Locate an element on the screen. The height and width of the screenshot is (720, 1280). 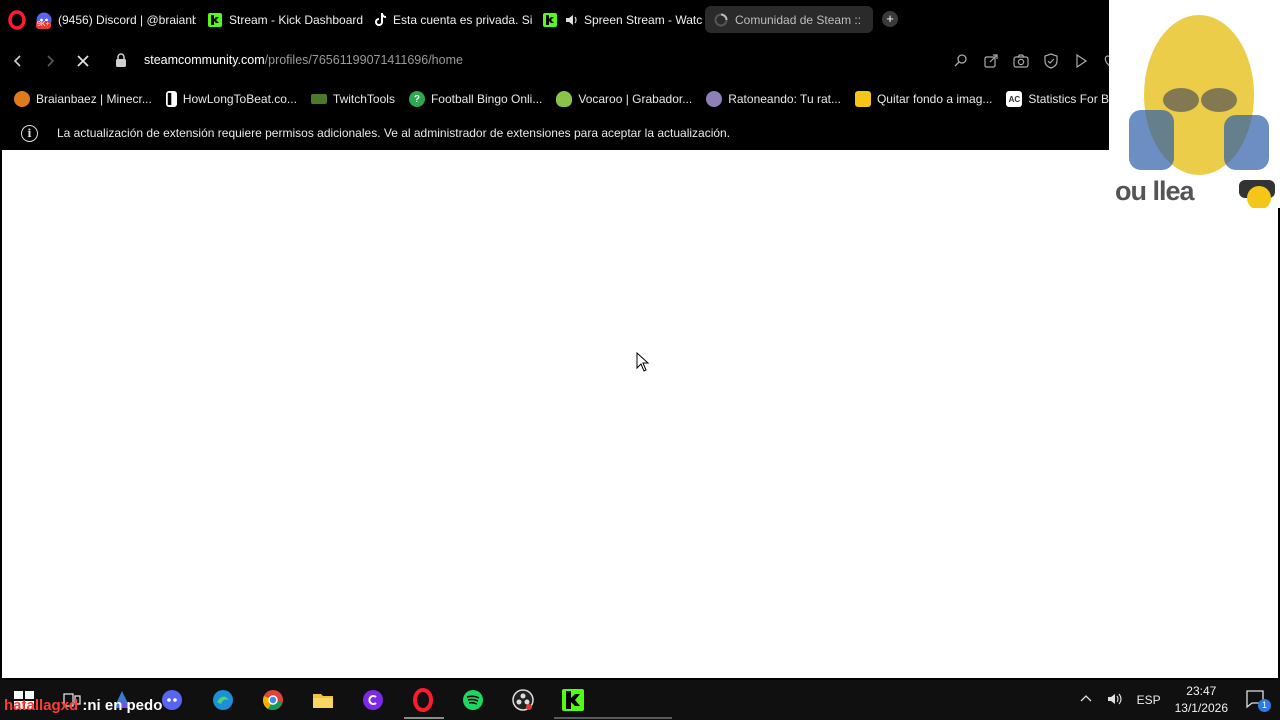
tab-discord: 9K+ (9456) Discord | @braianb is located at coordinates (116, 19).